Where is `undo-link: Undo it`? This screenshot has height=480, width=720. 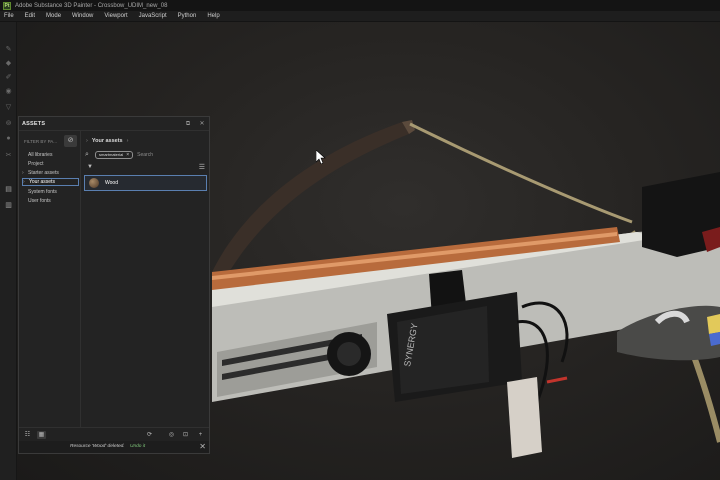
undo-link: Undo it is located at coordinates (137, 446).